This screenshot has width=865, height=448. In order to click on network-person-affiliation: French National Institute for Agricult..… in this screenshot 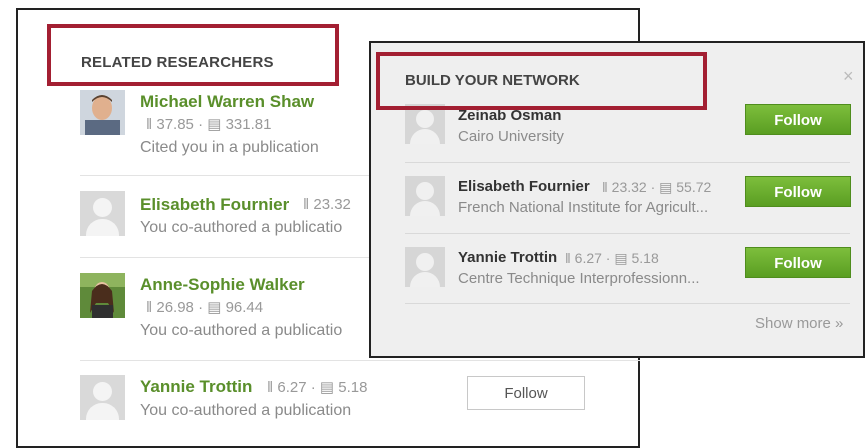, I will do `click(583, 207)`.